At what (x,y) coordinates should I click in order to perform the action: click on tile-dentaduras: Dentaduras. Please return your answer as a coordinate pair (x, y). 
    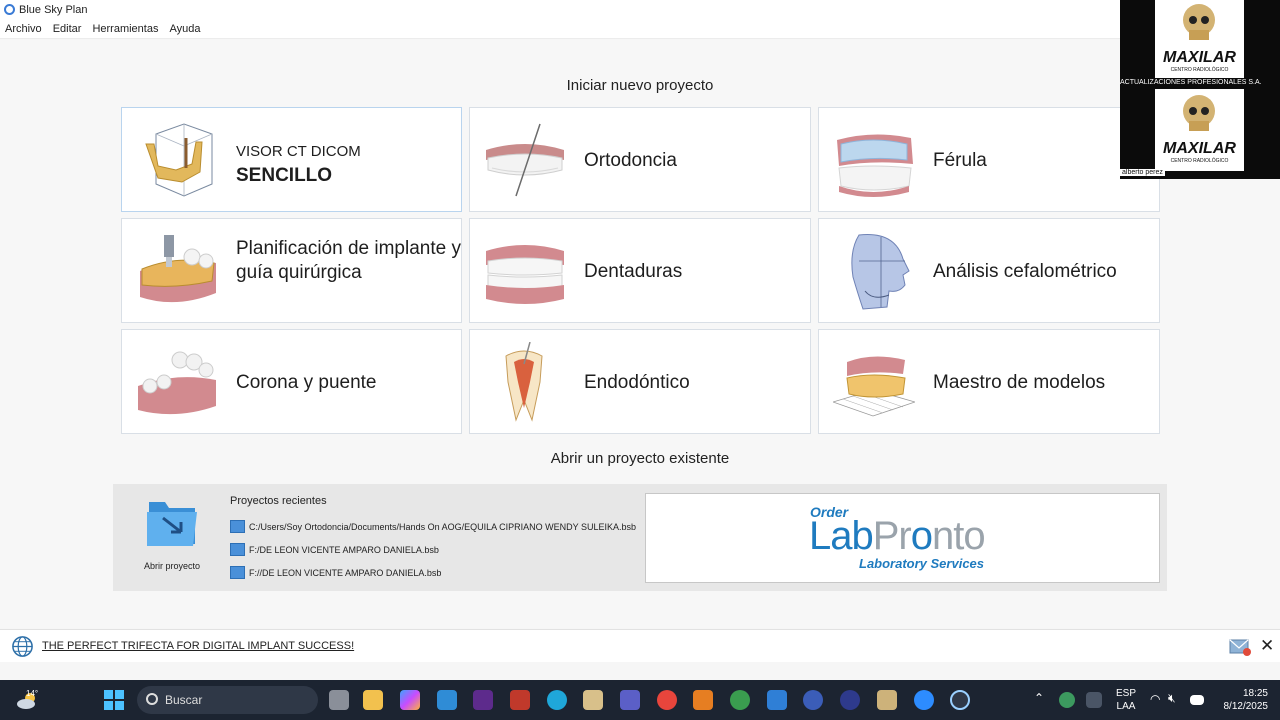
    Looking at the image, I should click on (640, 270).